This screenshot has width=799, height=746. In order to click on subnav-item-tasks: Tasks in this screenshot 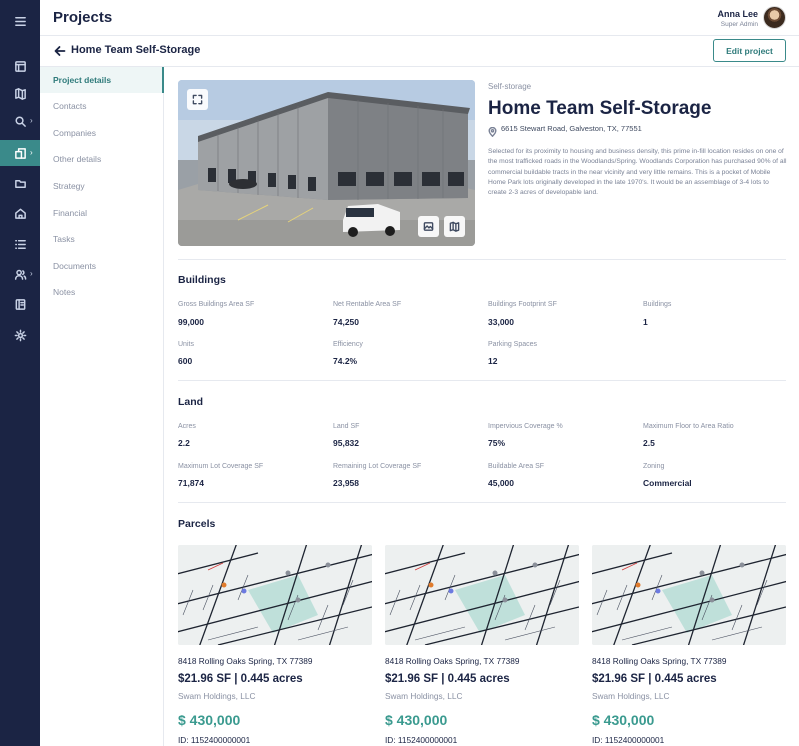, I will do `click(102, 239)`.